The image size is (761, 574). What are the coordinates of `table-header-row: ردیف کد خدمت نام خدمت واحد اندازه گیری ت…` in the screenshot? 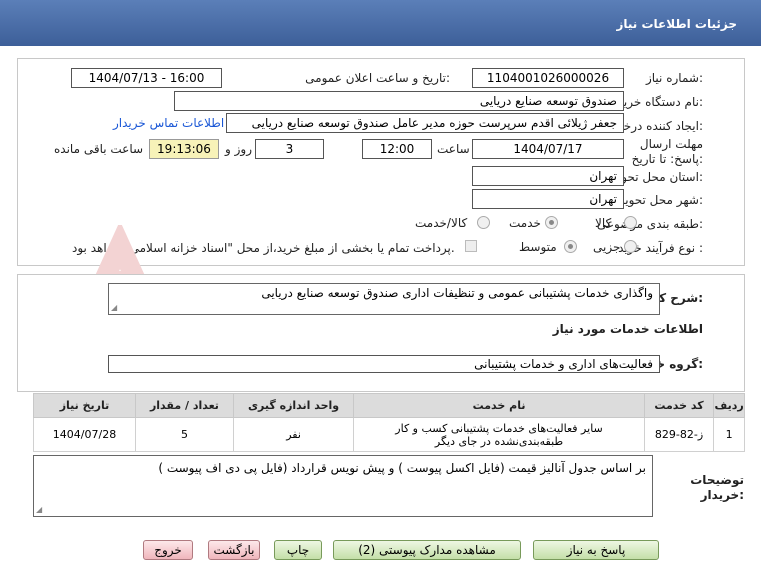 It's located at (389, 405).